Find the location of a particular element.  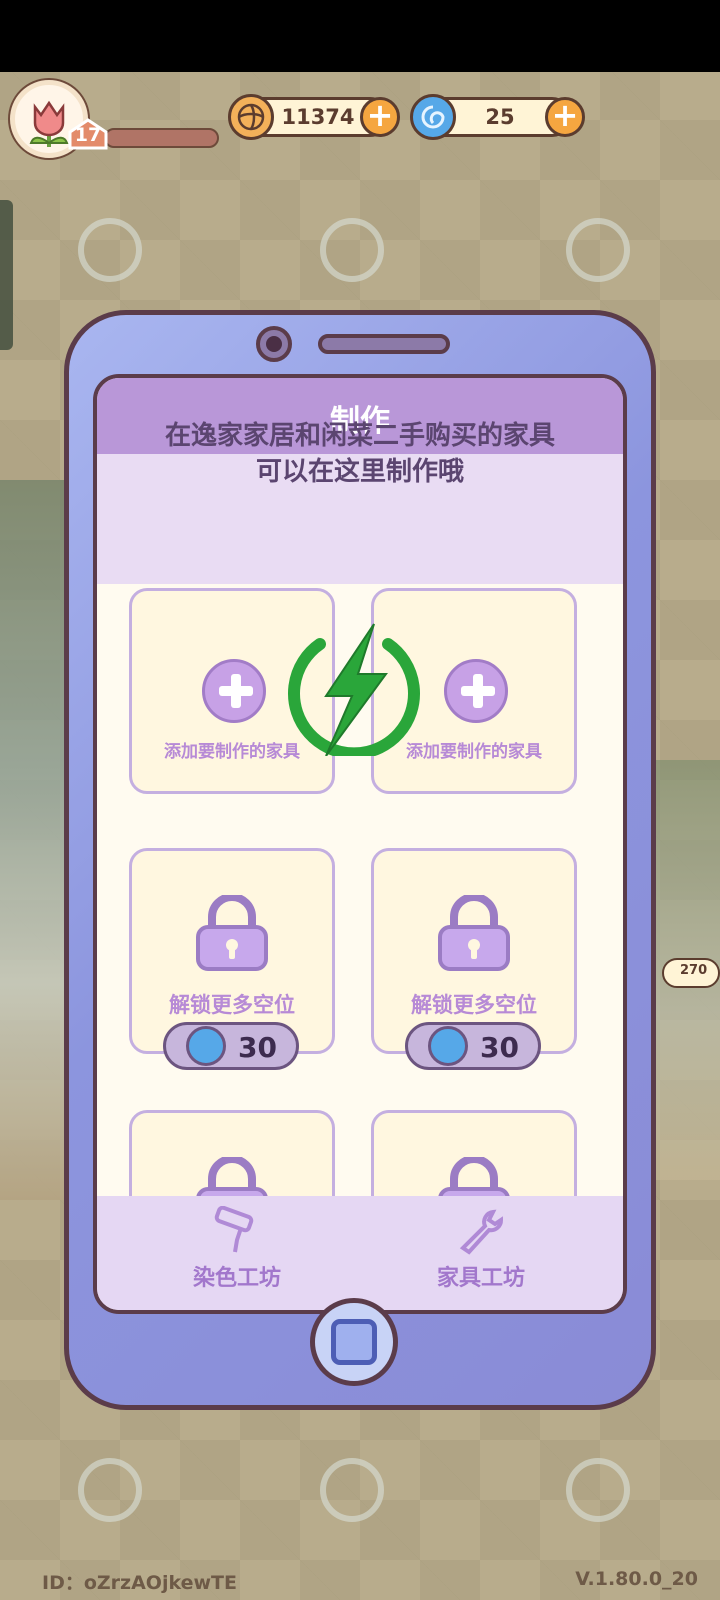

lightning-loading-icon is located at coordinates (354, 689).